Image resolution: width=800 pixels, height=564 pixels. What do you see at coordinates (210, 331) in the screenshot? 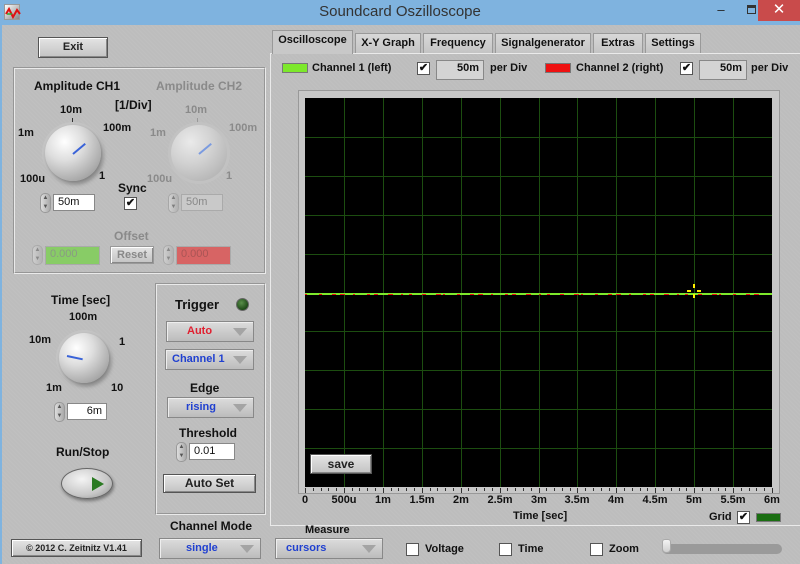
I see `trigger-mode-dropdown: Auto` at bounding box center [210, 331].